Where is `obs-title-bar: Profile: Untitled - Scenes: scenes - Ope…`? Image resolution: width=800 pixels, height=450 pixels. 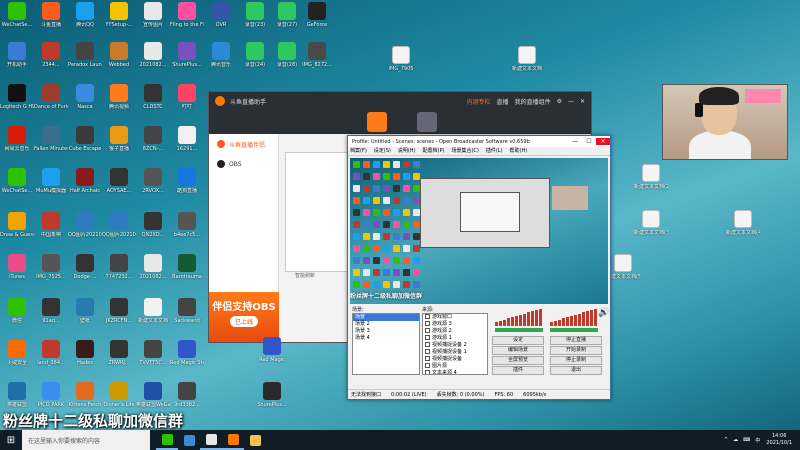
obs-title-bar: Profile: Untitled - Scenes: scenes - Ope… is located at coordinates (479, 141).